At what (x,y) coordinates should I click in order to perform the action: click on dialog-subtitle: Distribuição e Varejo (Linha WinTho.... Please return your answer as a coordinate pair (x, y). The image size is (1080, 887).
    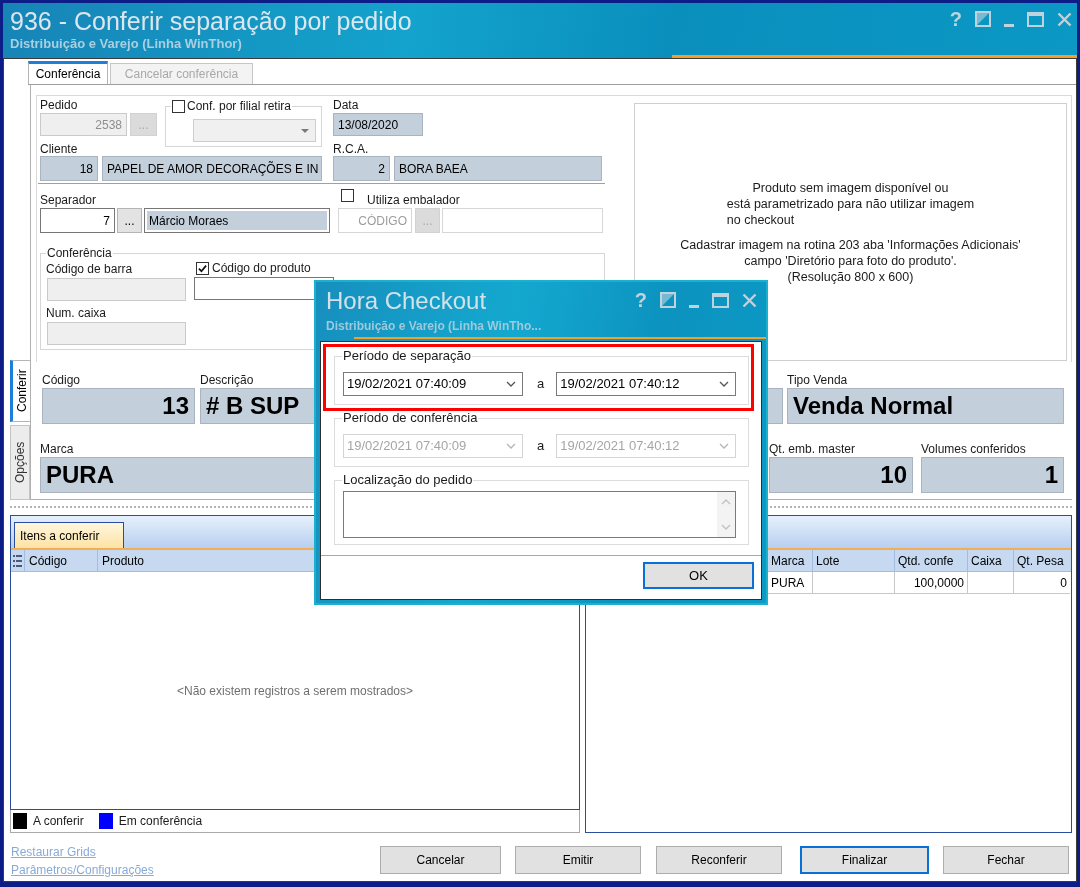
    Looking at the image, I should click on (434, 326).